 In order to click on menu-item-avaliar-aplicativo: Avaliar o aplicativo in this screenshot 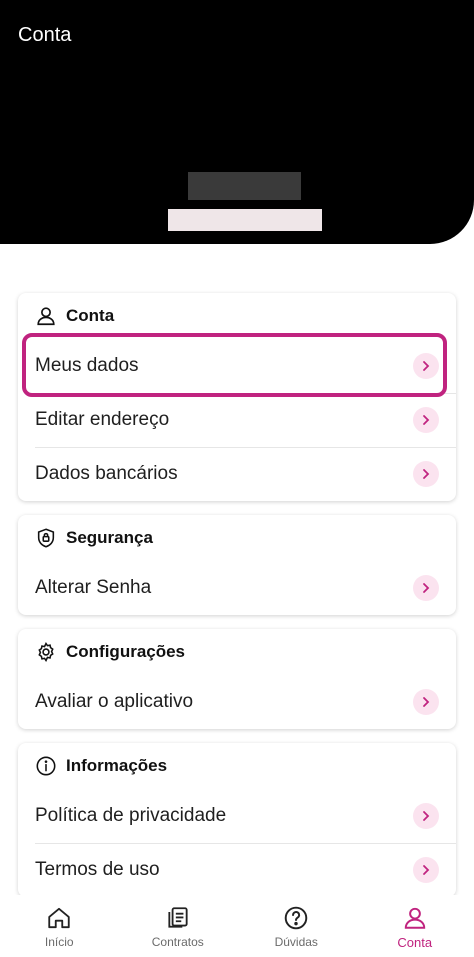, I will do `click(237, 702)`.